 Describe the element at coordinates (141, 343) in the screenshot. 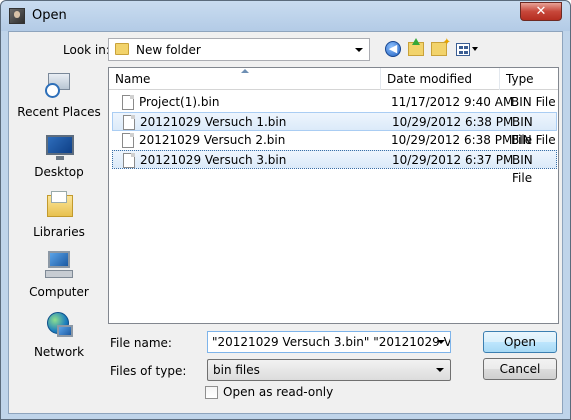

I see `filename-label: File name:` at that location.